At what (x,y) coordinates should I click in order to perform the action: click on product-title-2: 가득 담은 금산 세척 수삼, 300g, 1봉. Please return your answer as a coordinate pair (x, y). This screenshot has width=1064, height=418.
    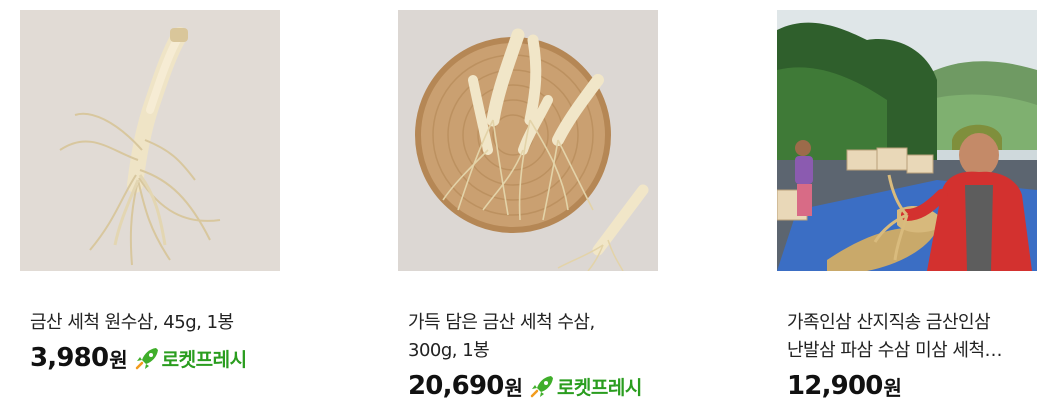
    Looking at the image, I should click on (528, 337).